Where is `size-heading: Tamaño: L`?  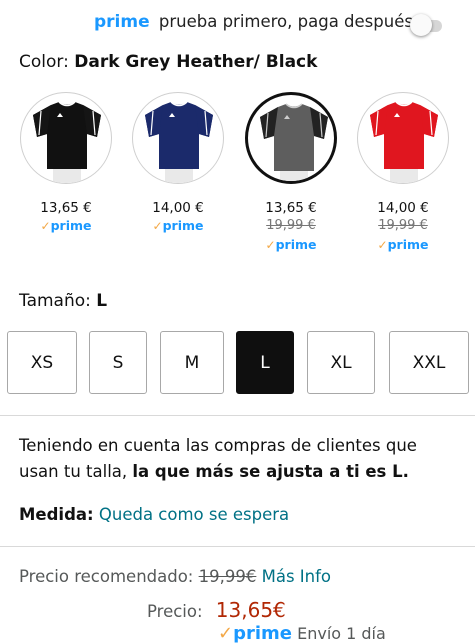
size-heading: Tamaño: L is located at coordinates (63, 301).